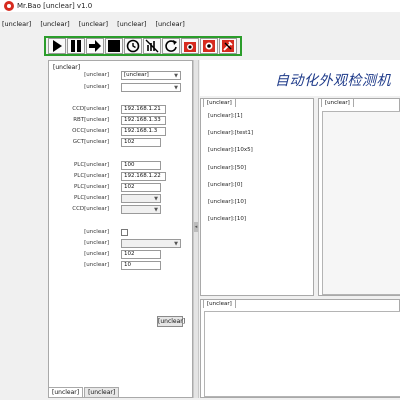 The image size is (400, 400). I want to click on order-info-tab: [unclear], so click(219, 102).